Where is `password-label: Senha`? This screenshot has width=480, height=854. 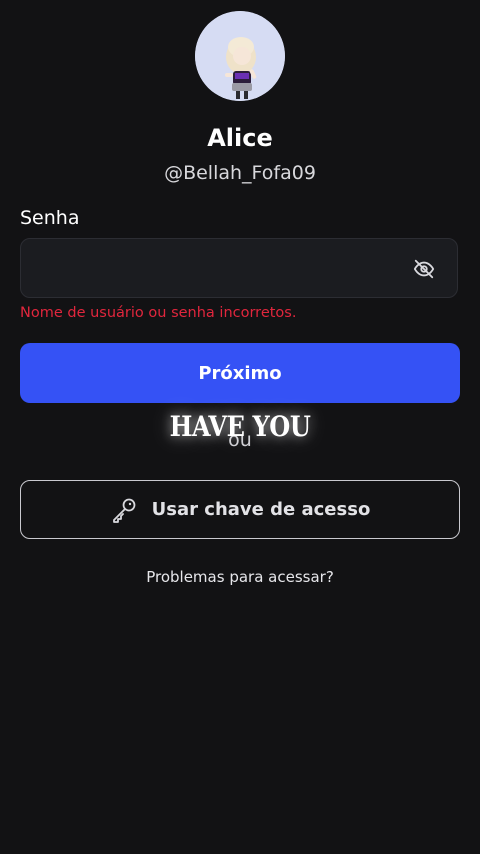 password-label: Senha is located at coordinates (50, 218).